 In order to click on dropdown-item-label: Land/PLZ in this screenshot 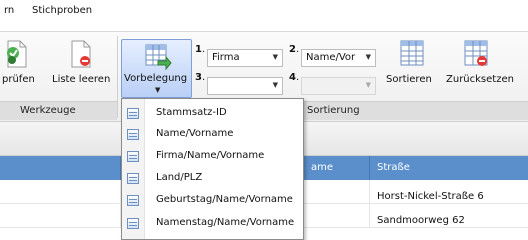, I will do `click(179, 177)`.